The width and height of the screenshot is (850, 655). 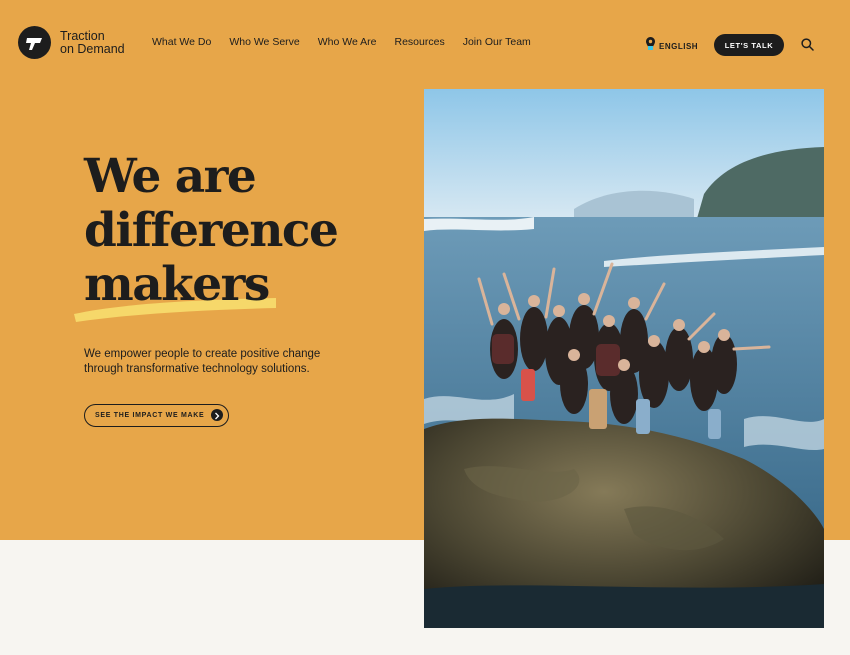 What do you see at coordinates (34, 42) in the screenshot?
I see `logo-mark-icon` at bounding box center [34, 42].